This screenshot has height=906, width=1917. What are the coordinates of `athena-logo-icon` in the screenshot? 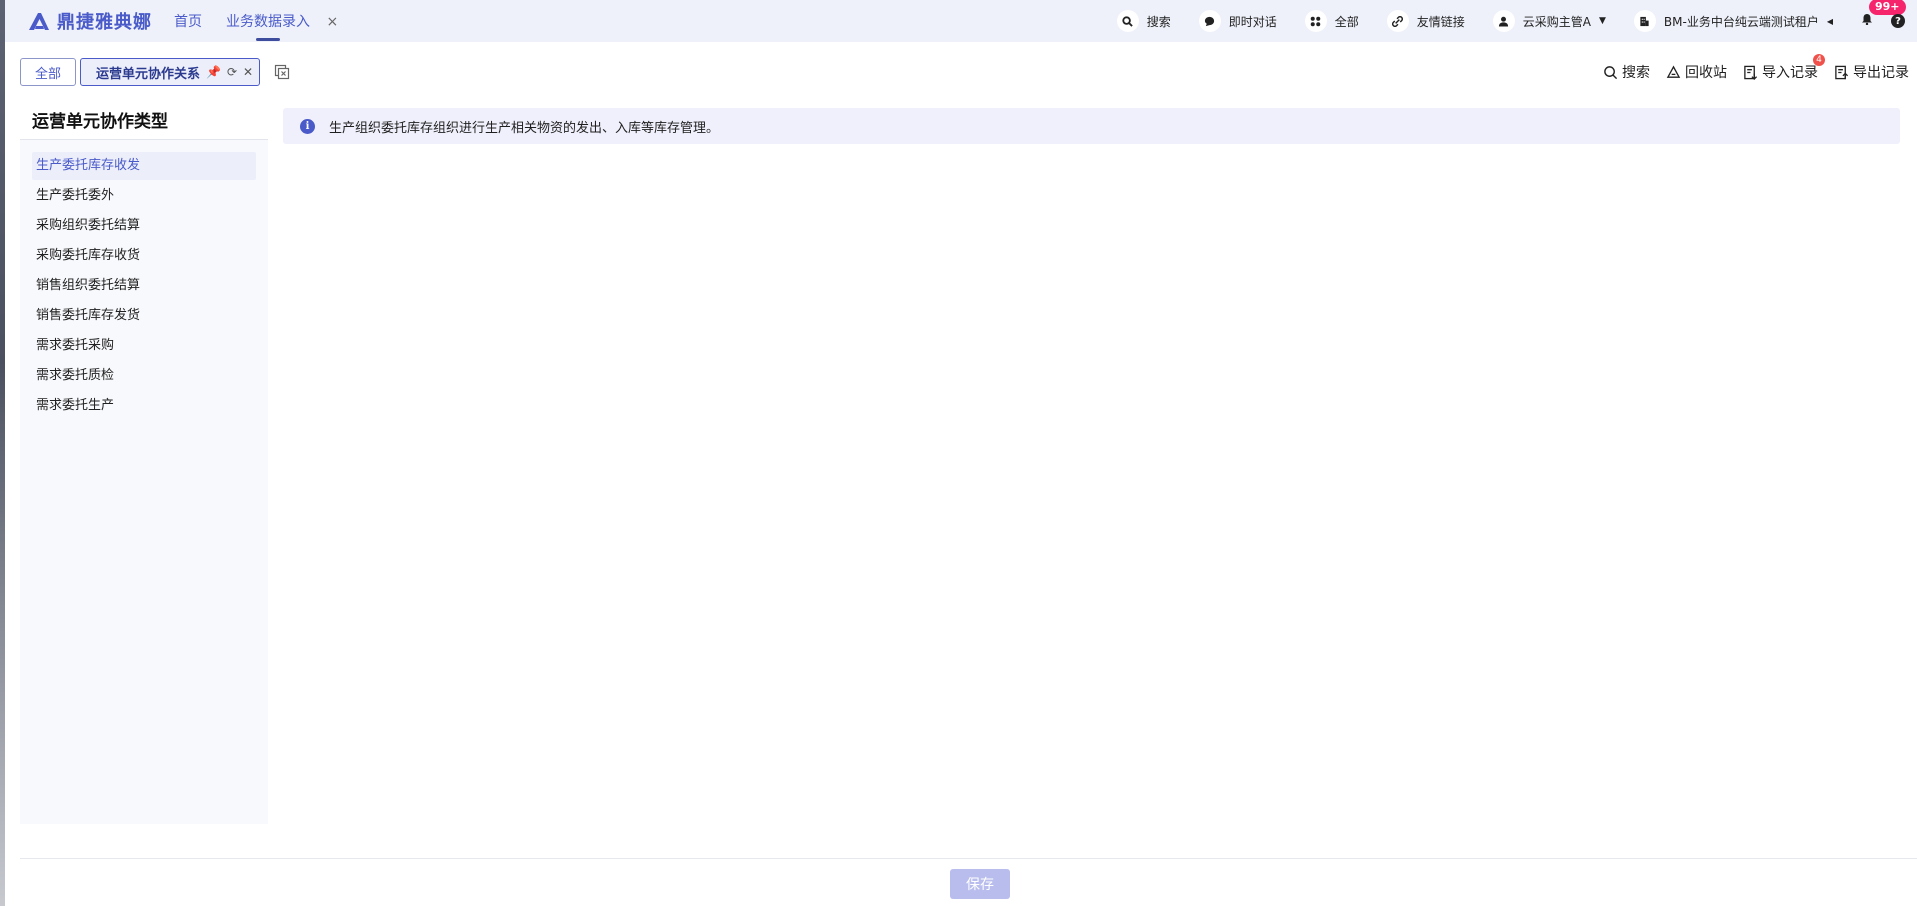 It's located at (39, 21).